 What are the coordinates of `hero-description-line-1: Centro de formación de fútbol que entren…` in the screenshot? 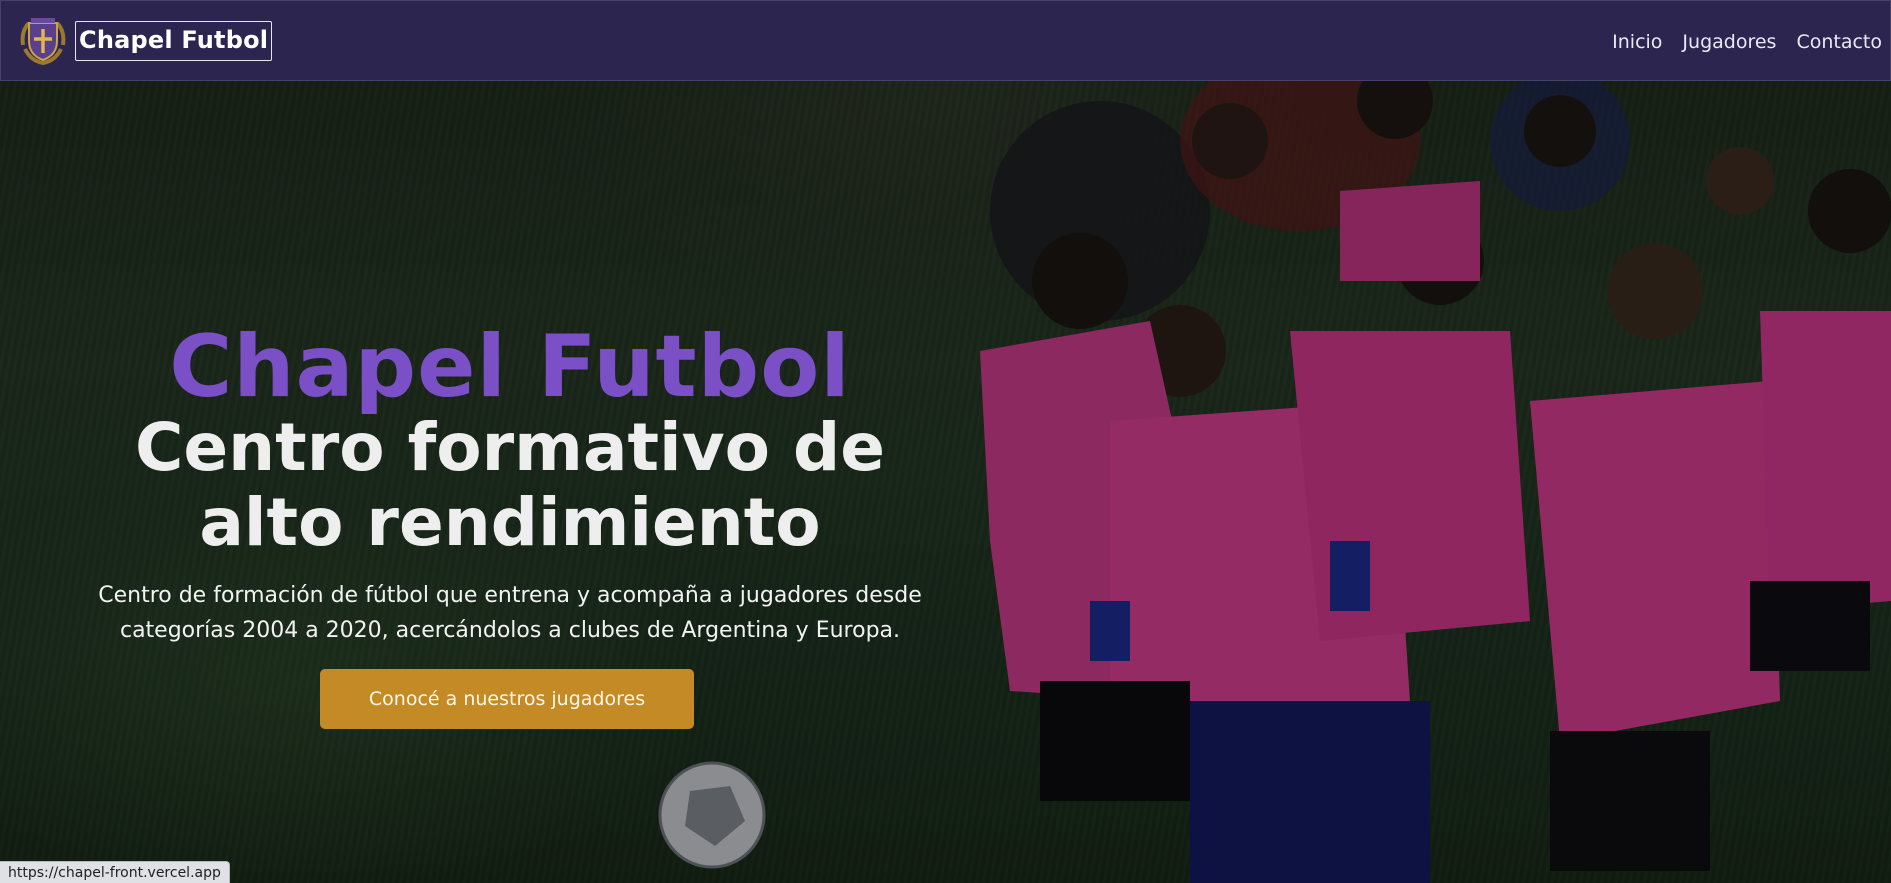 It's located at (510, 595).